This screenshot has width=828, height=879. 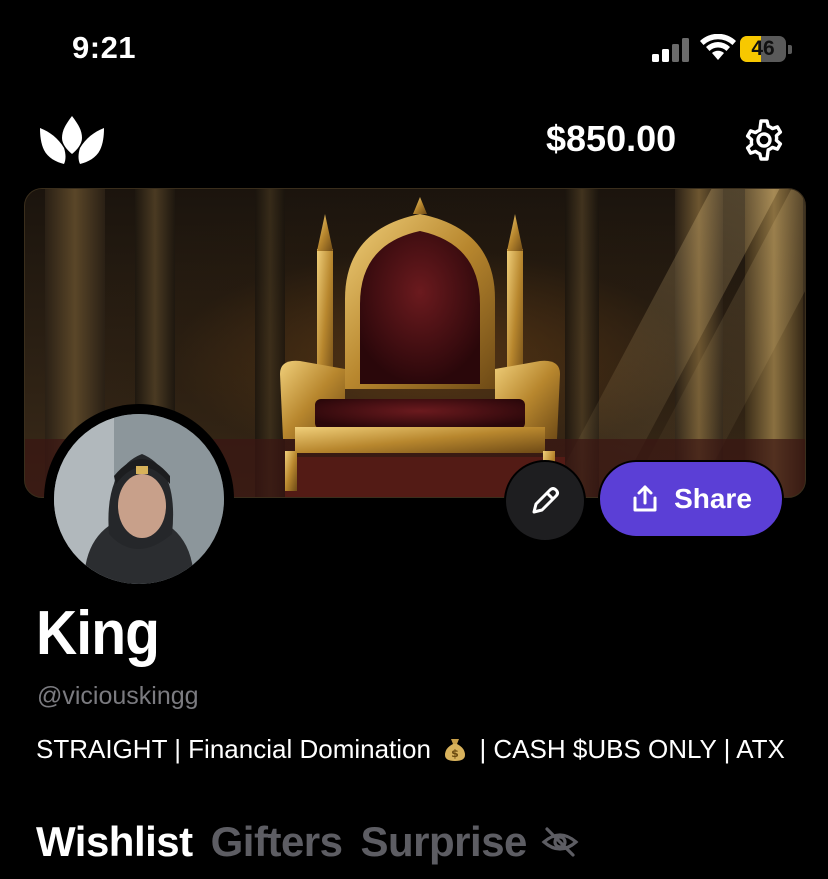 I want to click on crown-logo-icon, so click(x=72, y=140).